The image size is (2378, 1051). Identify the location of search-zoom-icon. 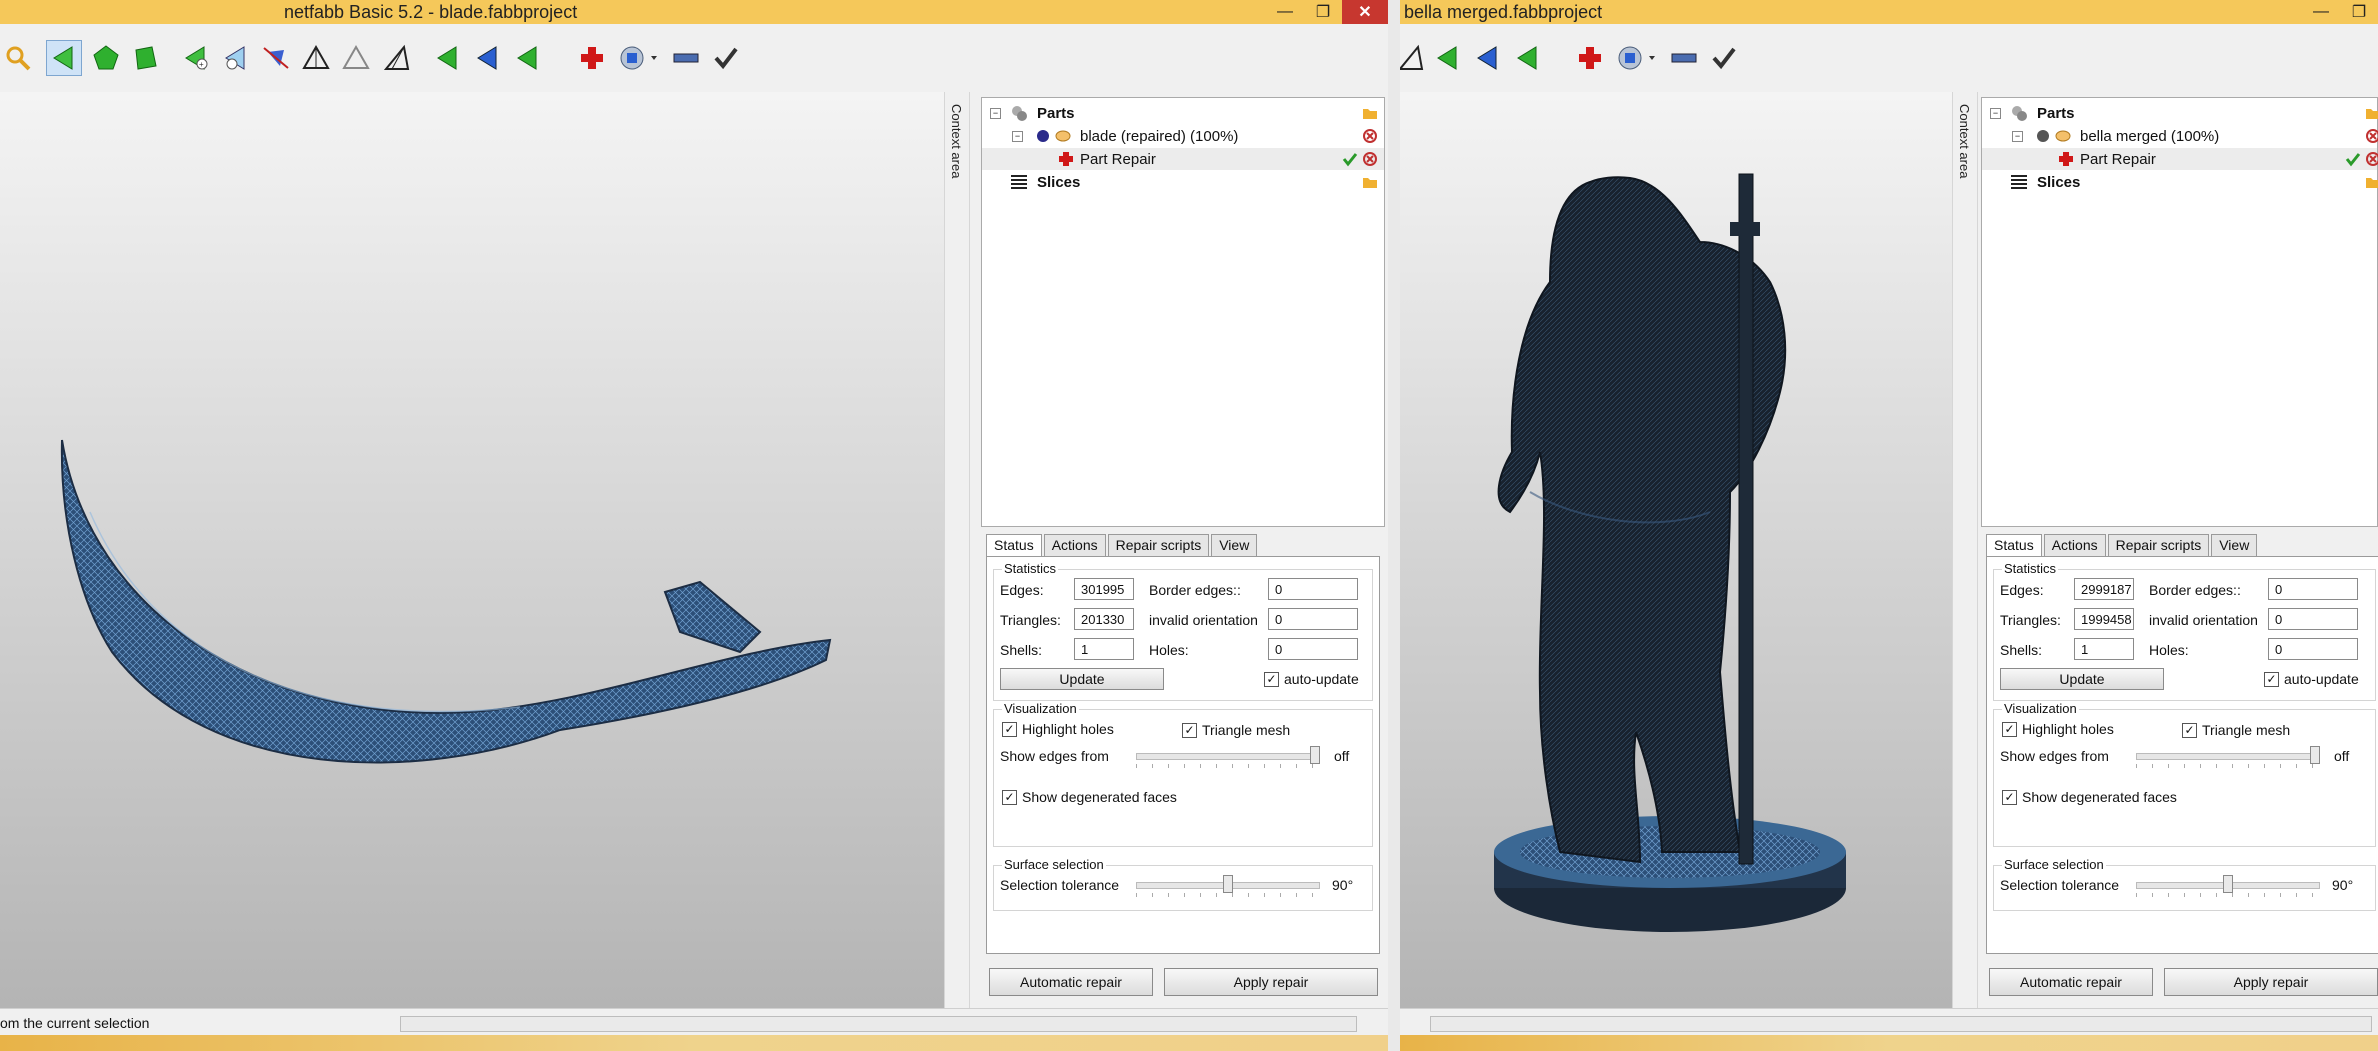
(18, 58).